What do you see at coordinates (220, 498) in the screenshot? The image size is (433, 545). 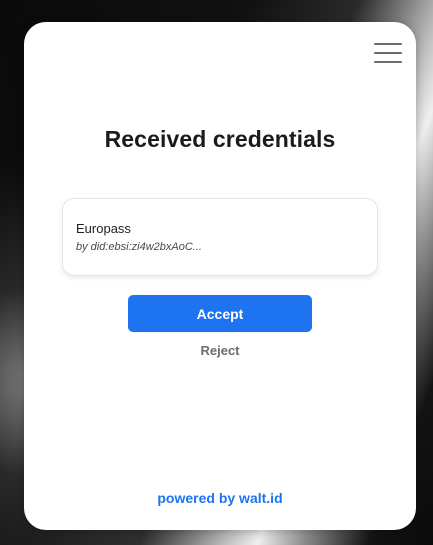 I see `powered-by-link: powered by walt.id` at bounding box center [220, 498].